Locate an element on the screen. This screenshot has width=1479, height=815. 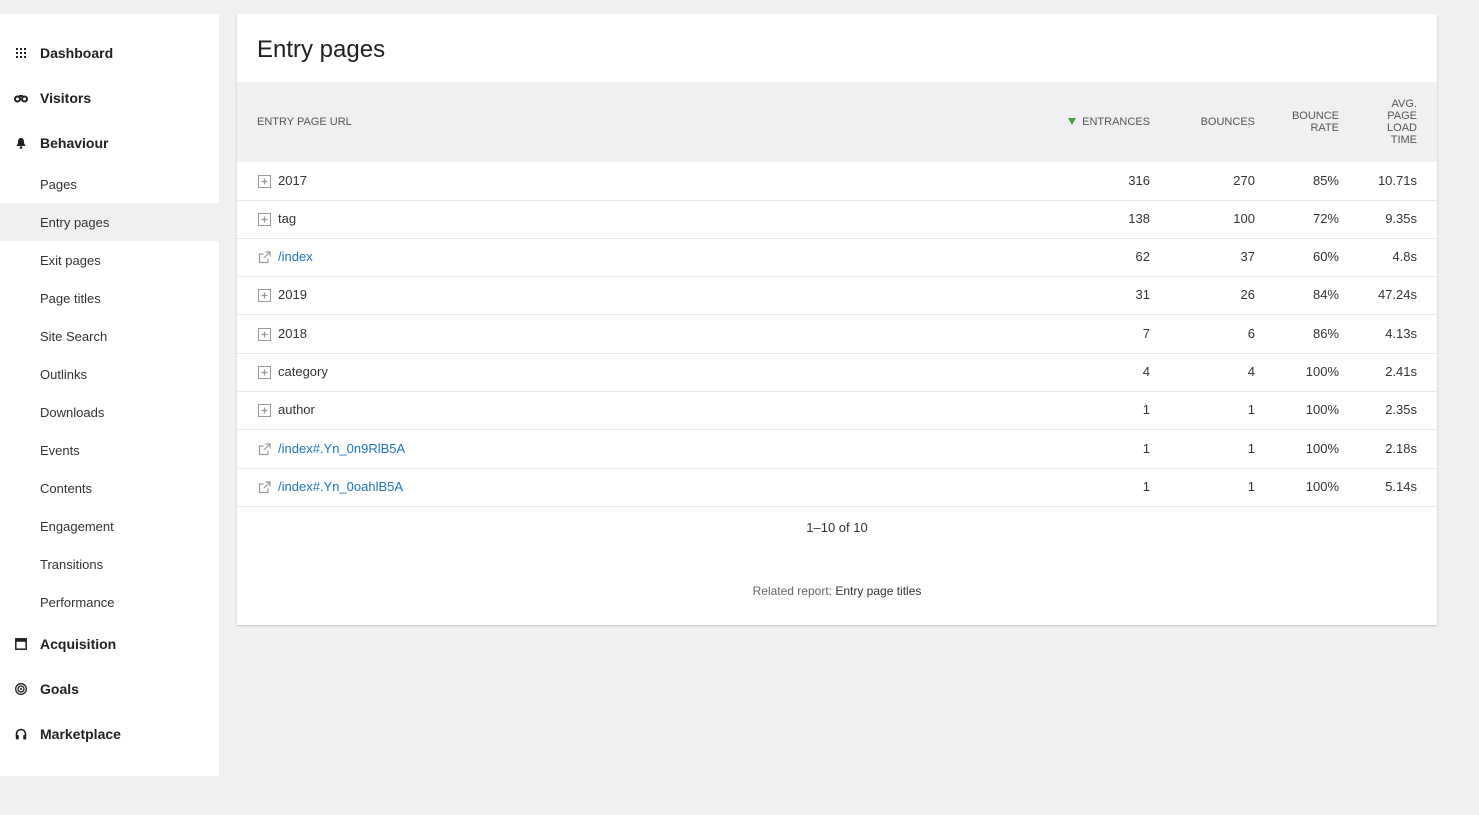
cell-bounce-rate: 86% is located at coordinates (1325, 333).